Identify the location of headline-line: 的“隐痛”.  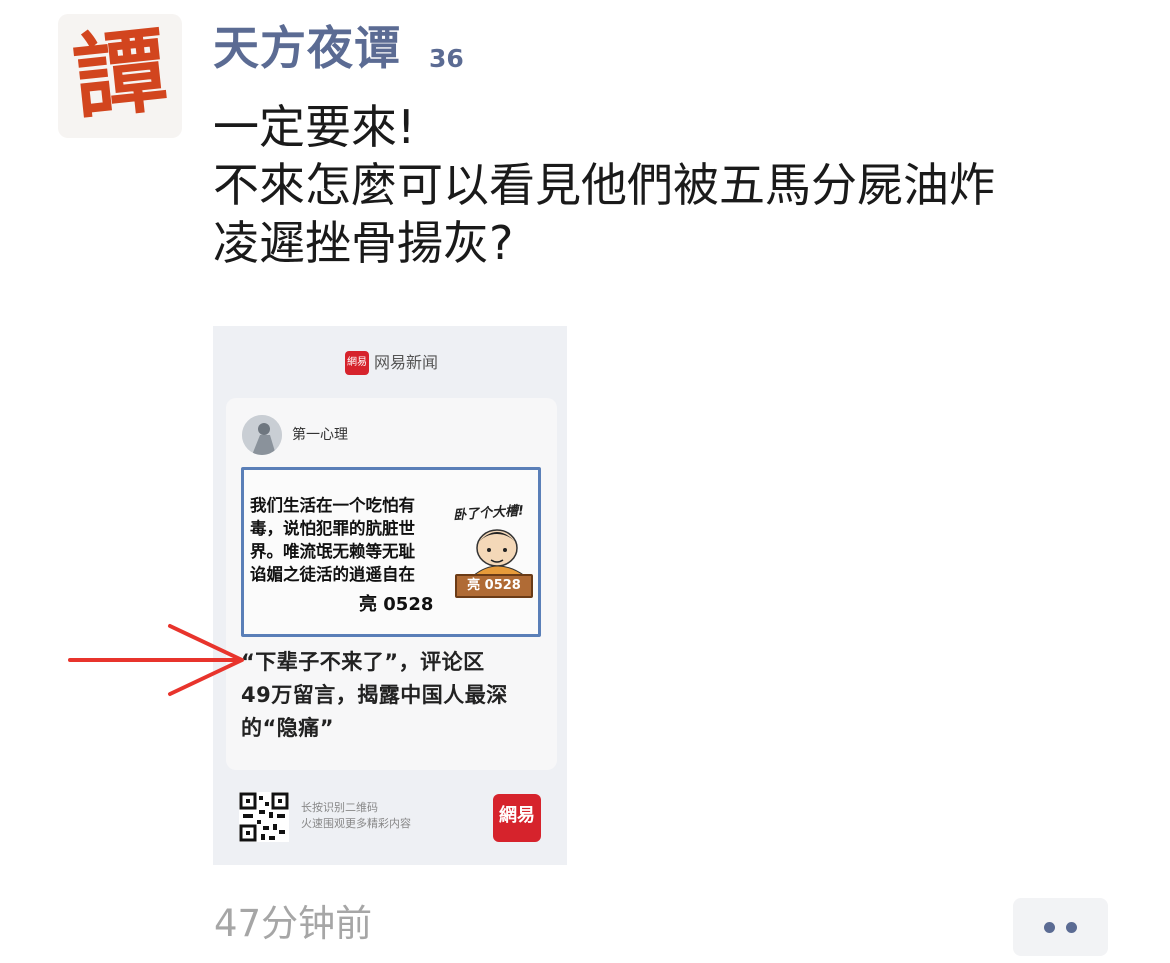
(288, 728).